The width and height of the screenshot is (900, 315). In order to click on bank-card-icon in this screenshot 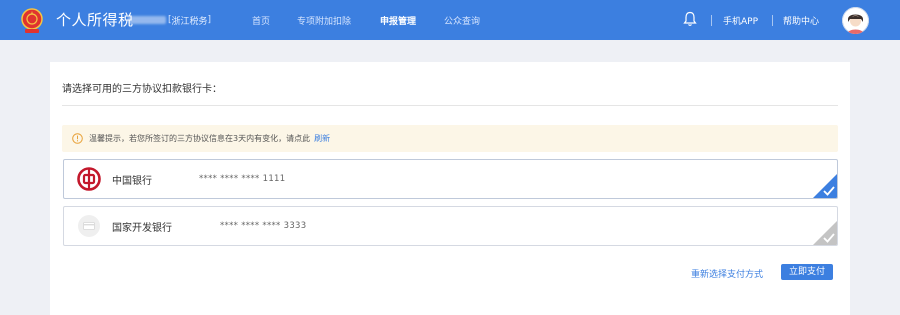, I will do `click(89, 226)`.